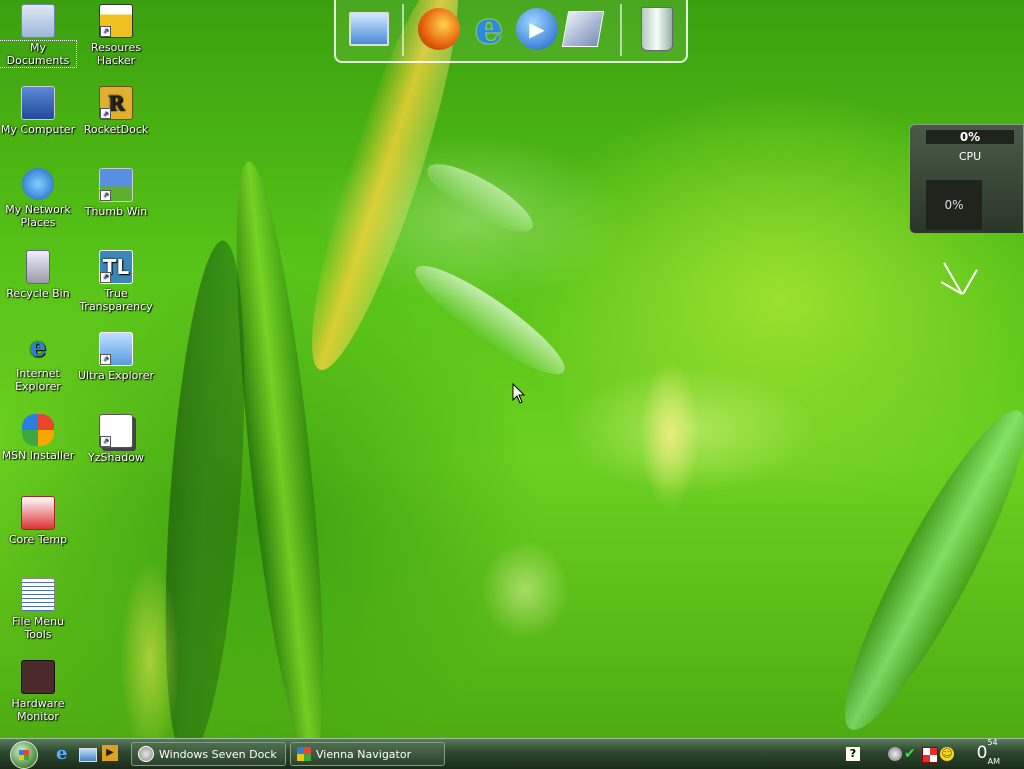 The image size is (1024, 769). I want to click on monitor-icon, so click(369, 29).